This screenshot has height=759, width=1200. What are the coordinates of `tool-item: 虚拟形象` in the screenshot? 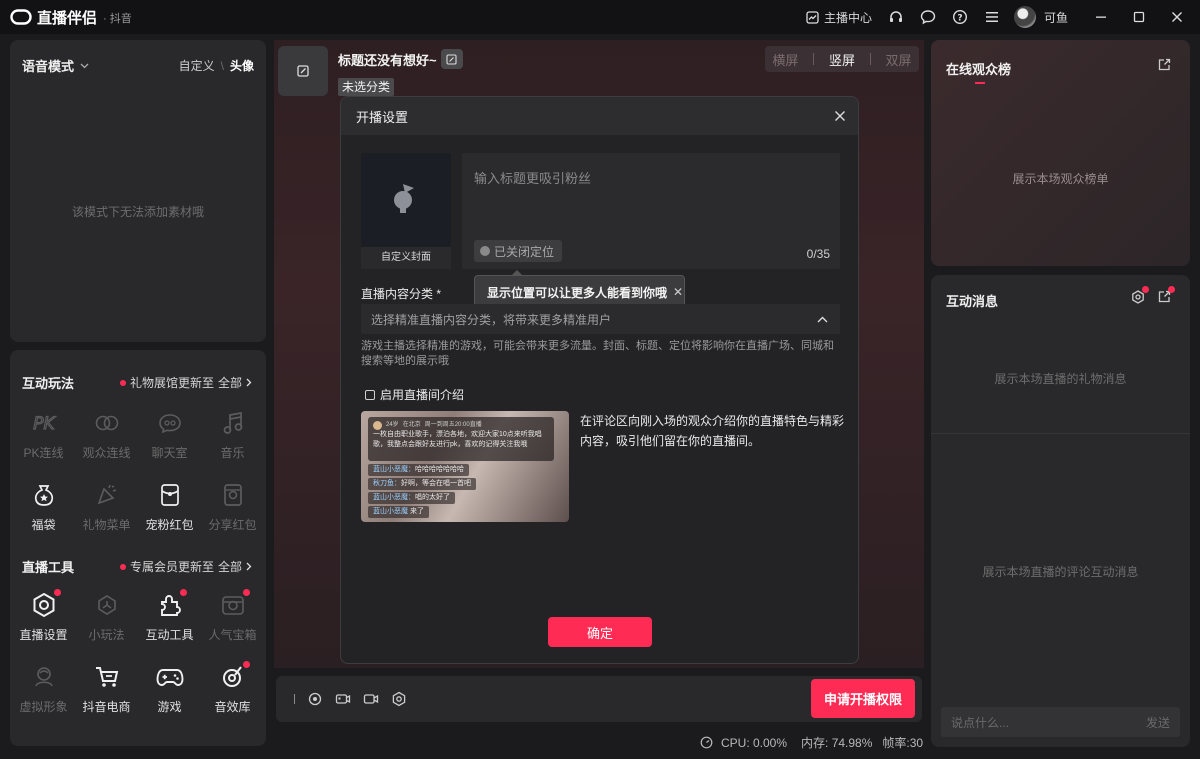 It's located at (43, 692).